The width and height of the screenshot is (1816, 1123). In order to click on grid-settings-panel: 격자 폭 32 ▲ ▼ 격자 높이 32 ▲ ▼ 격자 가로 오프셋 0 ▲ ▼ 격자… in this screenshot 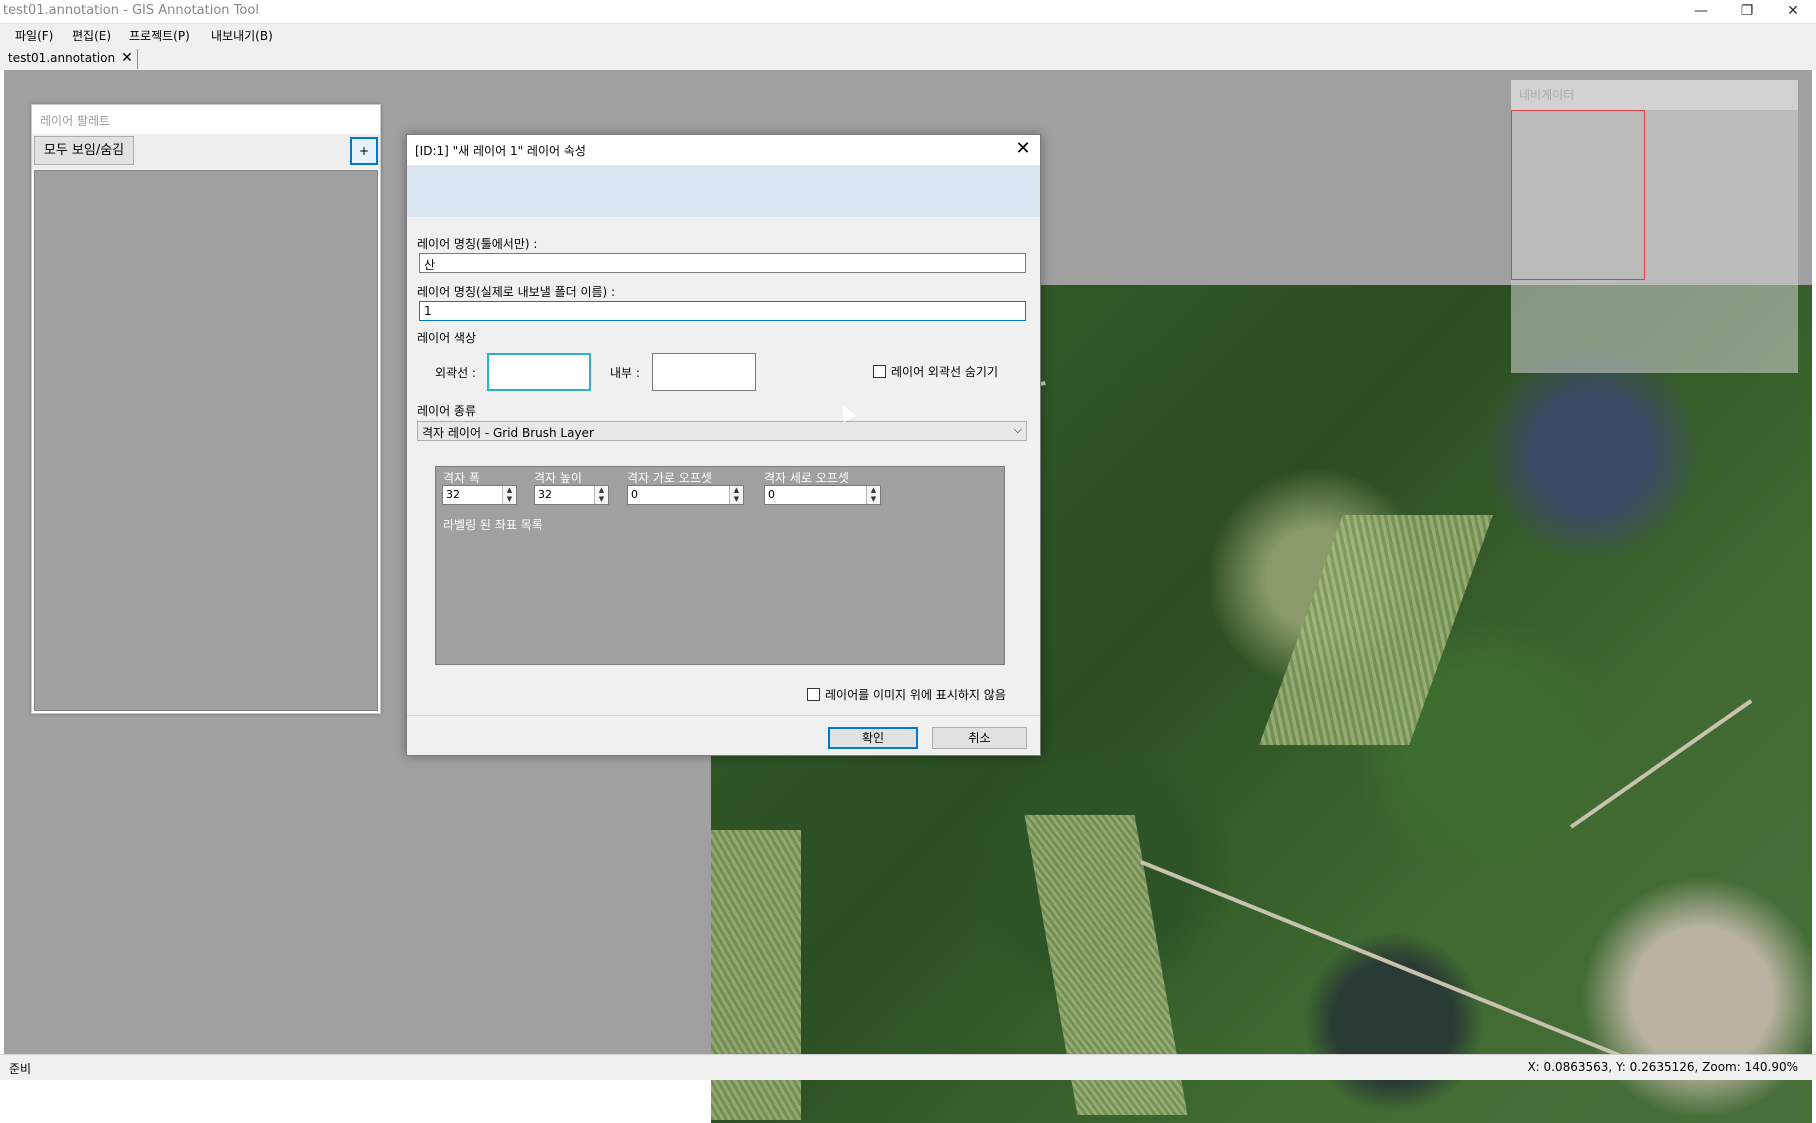, I will do `click(720, 565)`.